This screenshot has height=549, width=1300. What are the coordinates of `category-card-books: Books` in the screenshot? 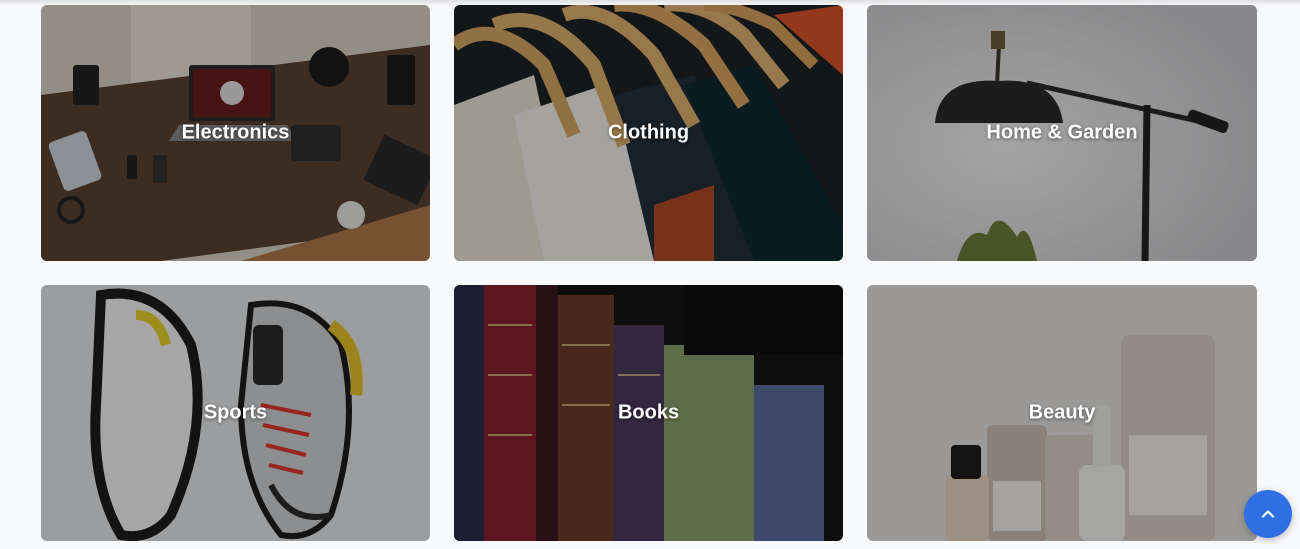 It's located at (648, 413).